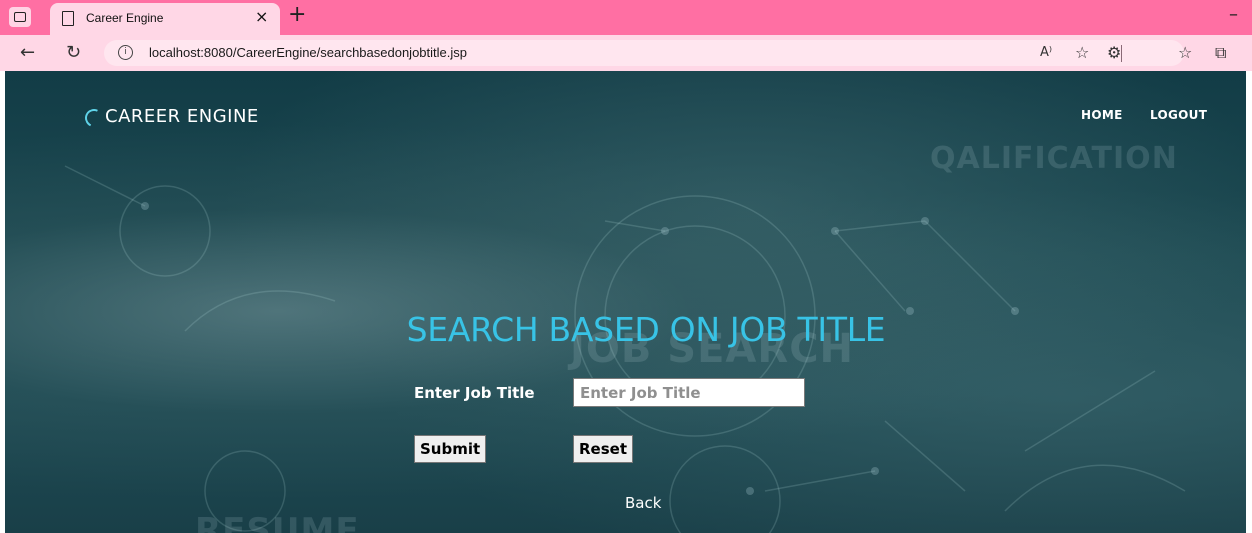 The width and height of the screenshot is (1252, 533). I want to click on new-tab-icon: +, so click(297, 15).